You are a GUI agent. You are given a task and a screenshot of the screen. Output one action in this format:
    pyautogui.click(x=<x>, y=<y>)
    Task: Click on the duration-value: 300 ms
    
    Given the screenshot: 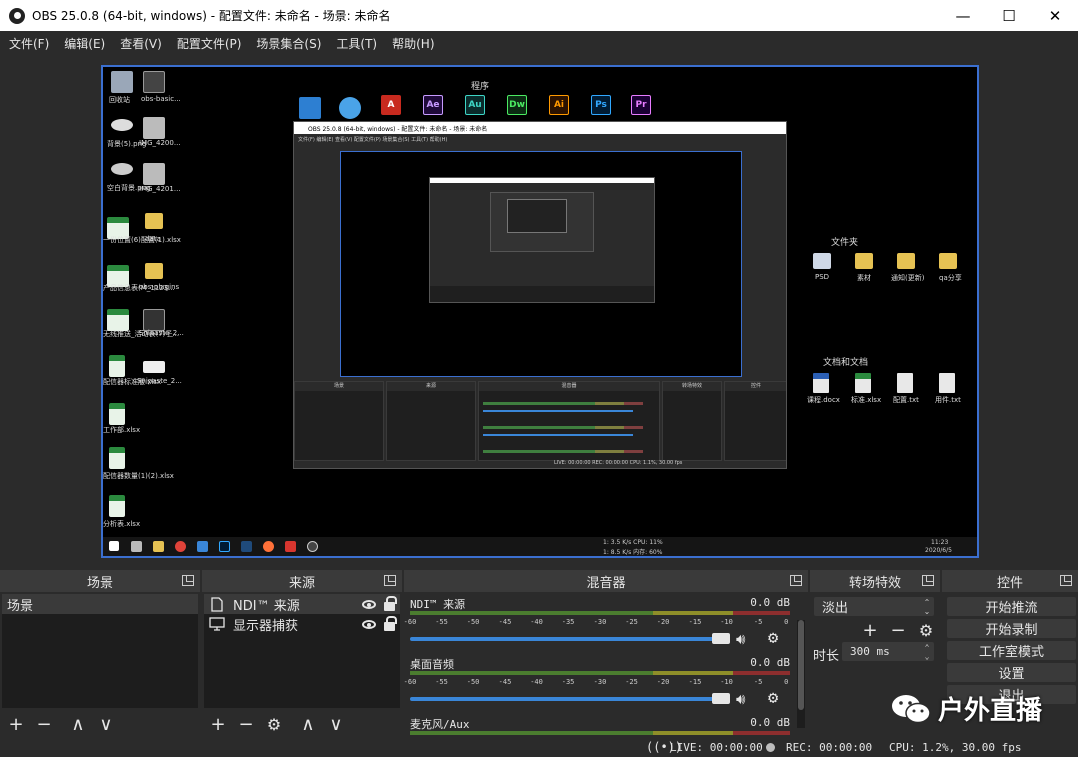 What is the action you would take?
    pyautogui.click(x=870, y=651)
    